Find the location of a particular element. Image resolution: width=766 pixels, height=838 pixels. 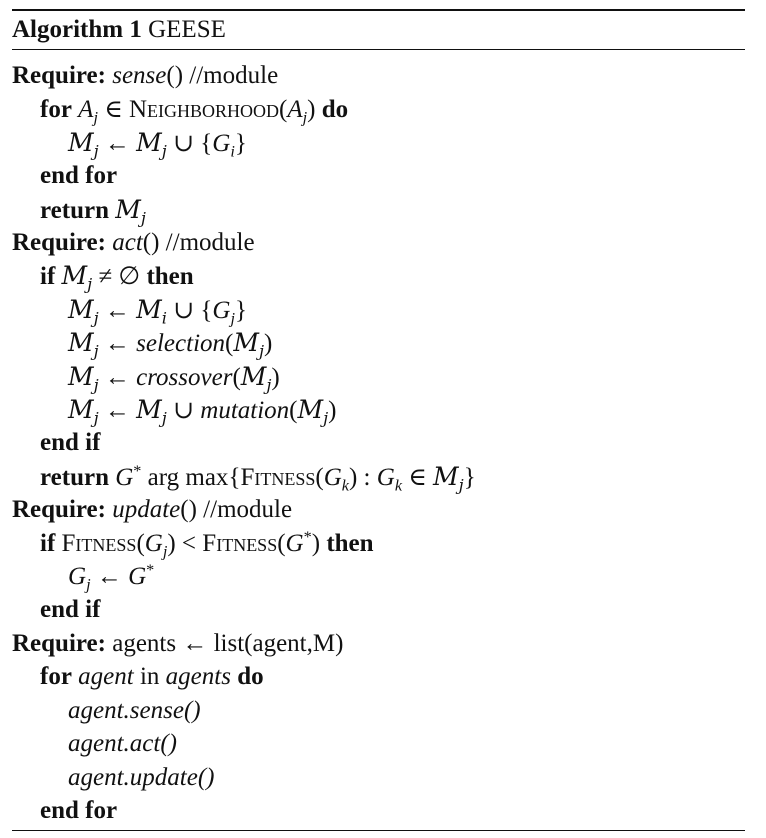

algorithm-line-22: agent.update() is located at coordinates (141, 778).